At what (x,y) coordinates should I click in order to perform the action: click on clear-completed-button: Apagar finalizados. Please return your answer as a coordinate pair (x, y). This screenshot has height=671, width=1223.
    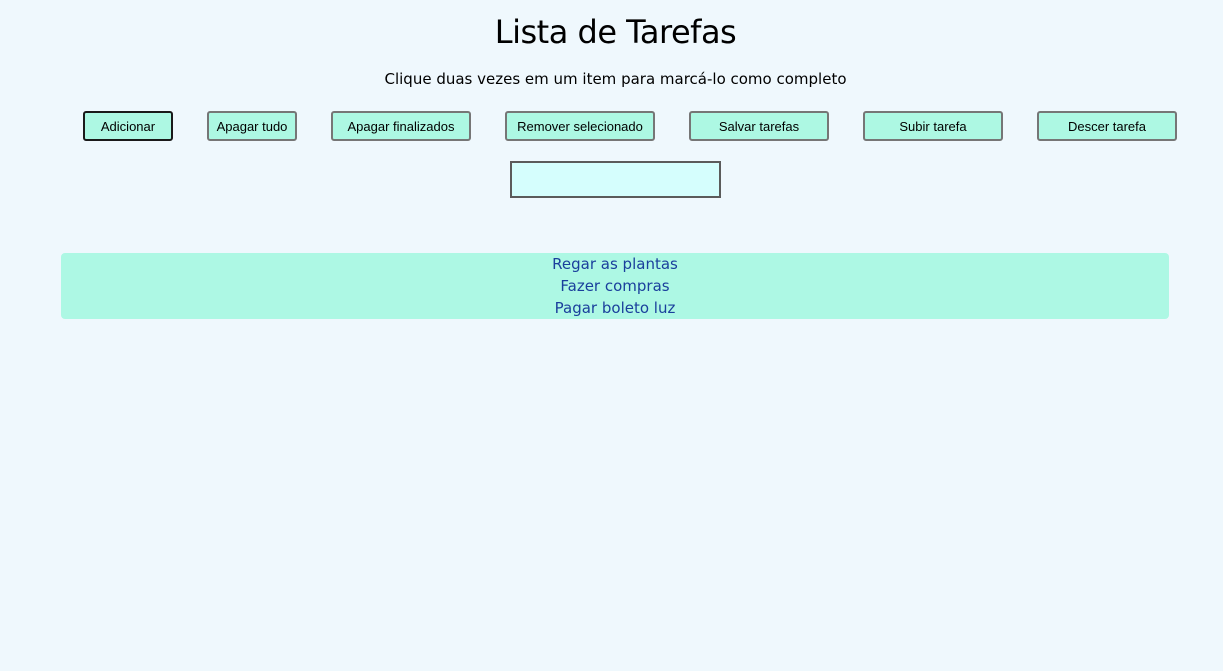
    Looking at the image, I should click on (401, 126).